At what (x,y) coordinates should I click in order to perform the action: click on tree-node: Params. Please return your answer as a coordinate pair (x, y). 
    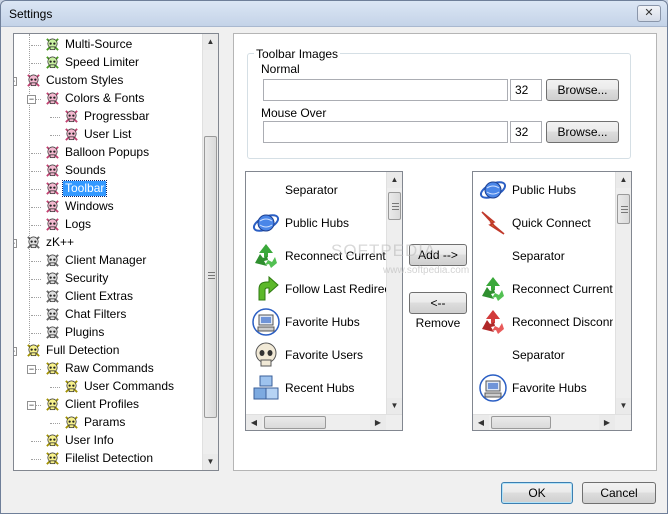
    Looking at the image, I should click on (108, 423).